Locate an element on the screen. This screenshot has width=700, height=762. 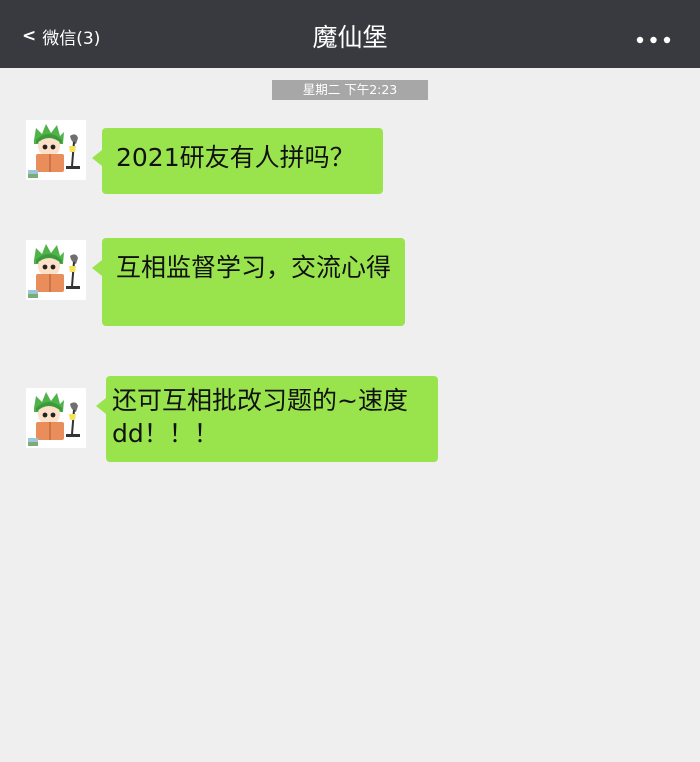
message-row: 互相监督学习，交流心得 is located at coordinates (221, 284).